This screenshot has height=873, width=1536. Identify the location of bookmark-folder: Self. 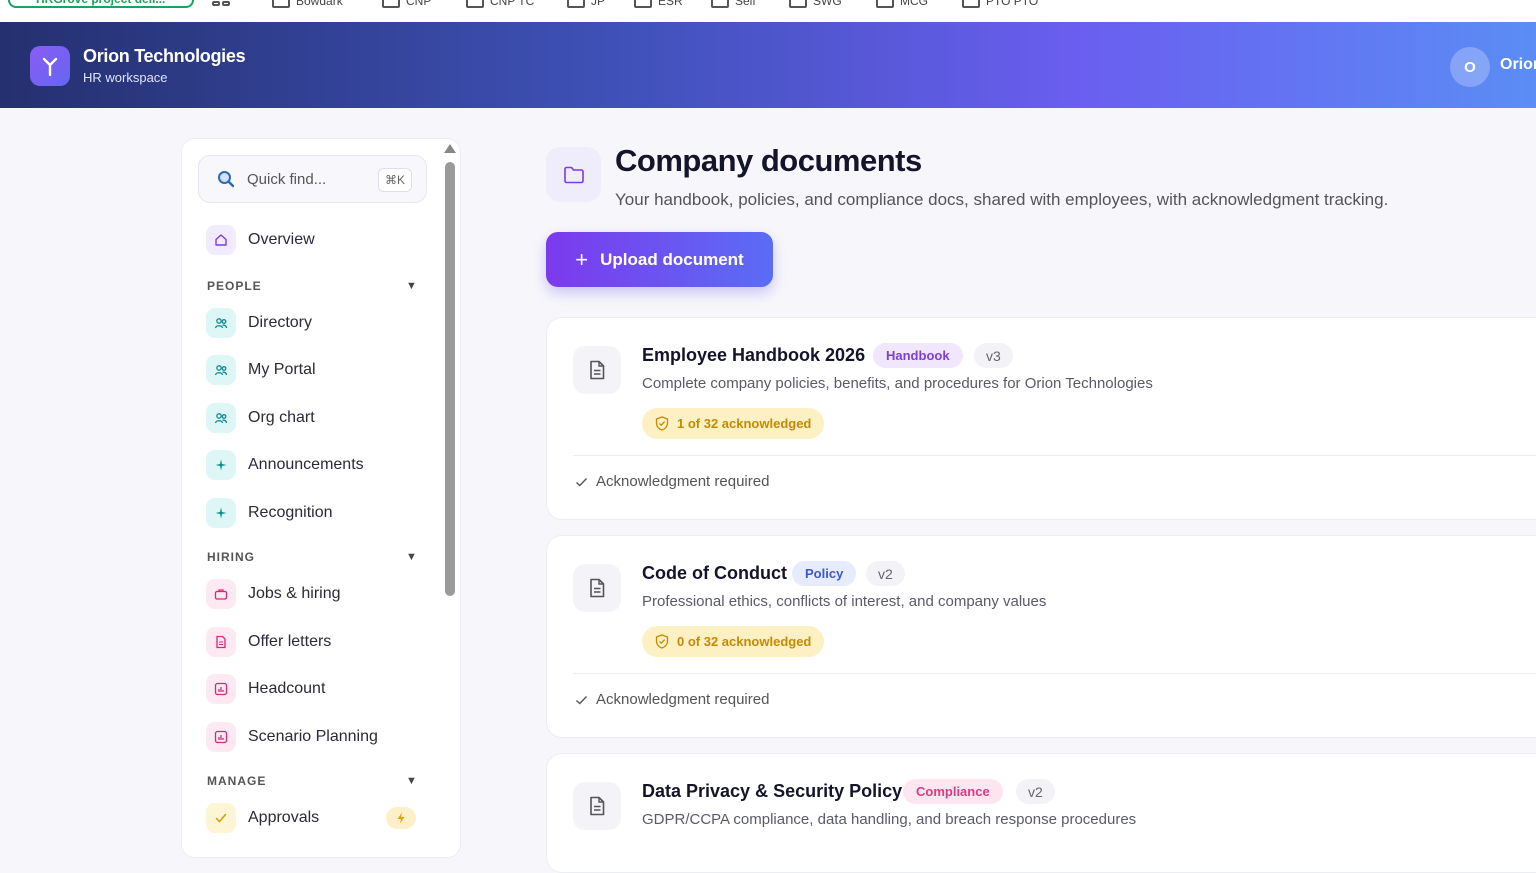
(733, 5).